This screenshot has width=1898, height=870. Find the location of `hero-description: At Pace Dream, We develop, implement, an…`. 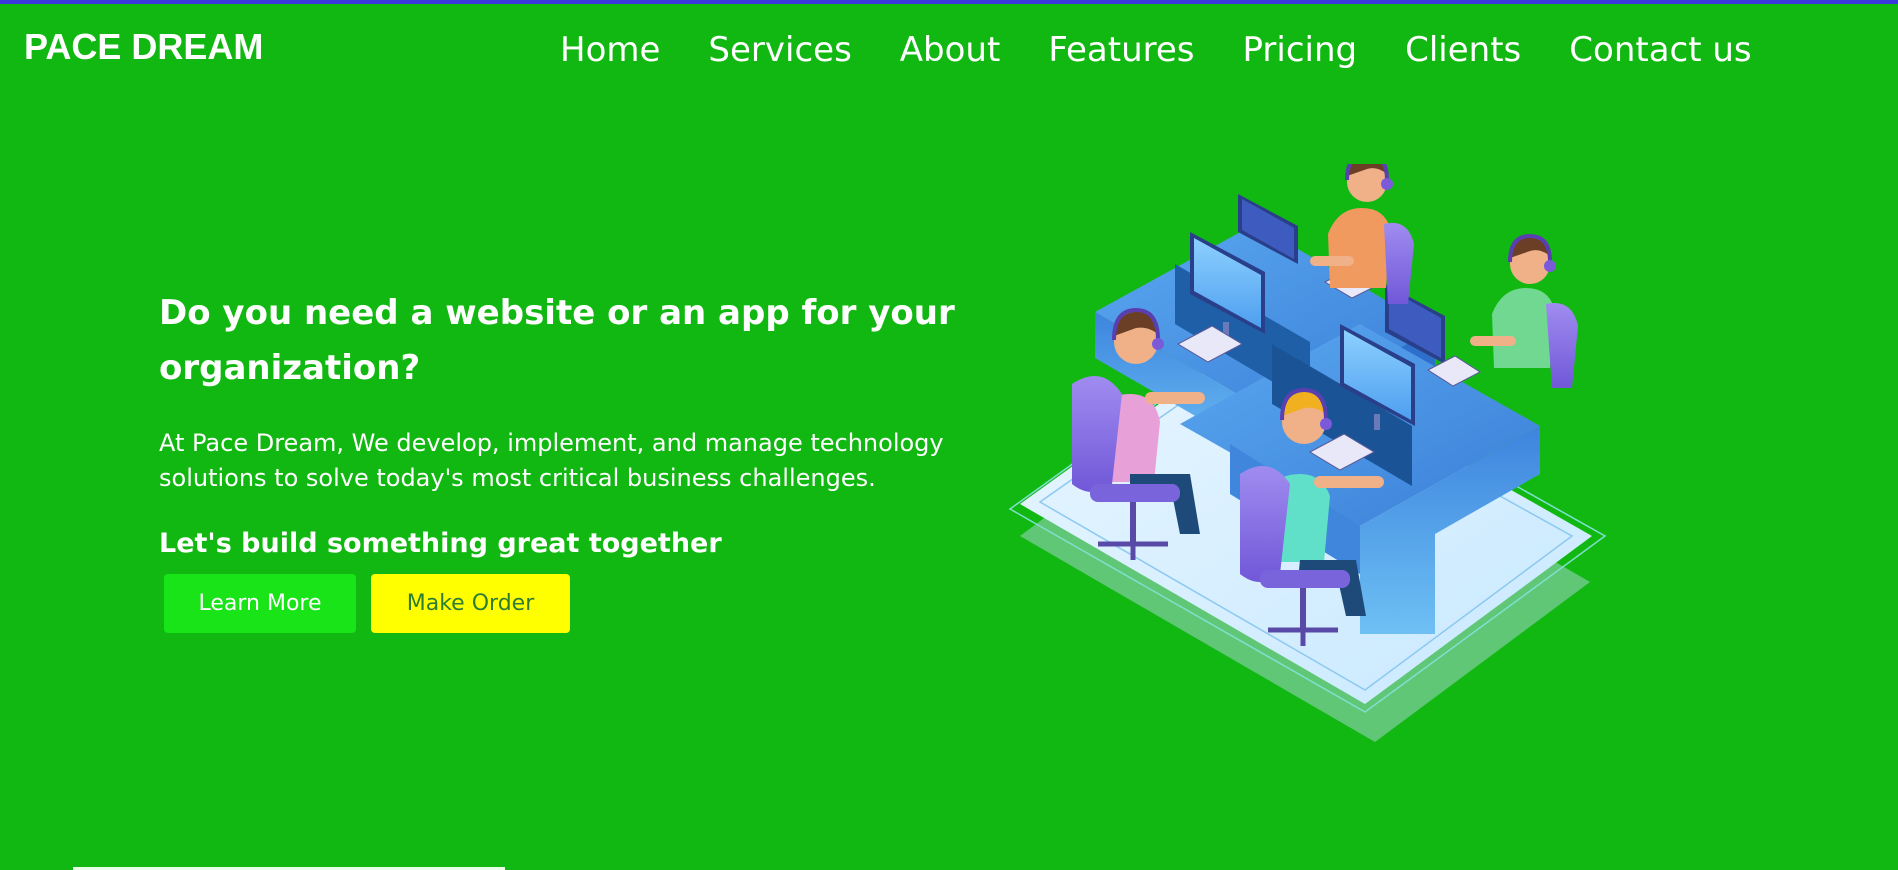

hero-description: At Pace Dream, We develop, implement, an… is located at coordinates (551, 460).